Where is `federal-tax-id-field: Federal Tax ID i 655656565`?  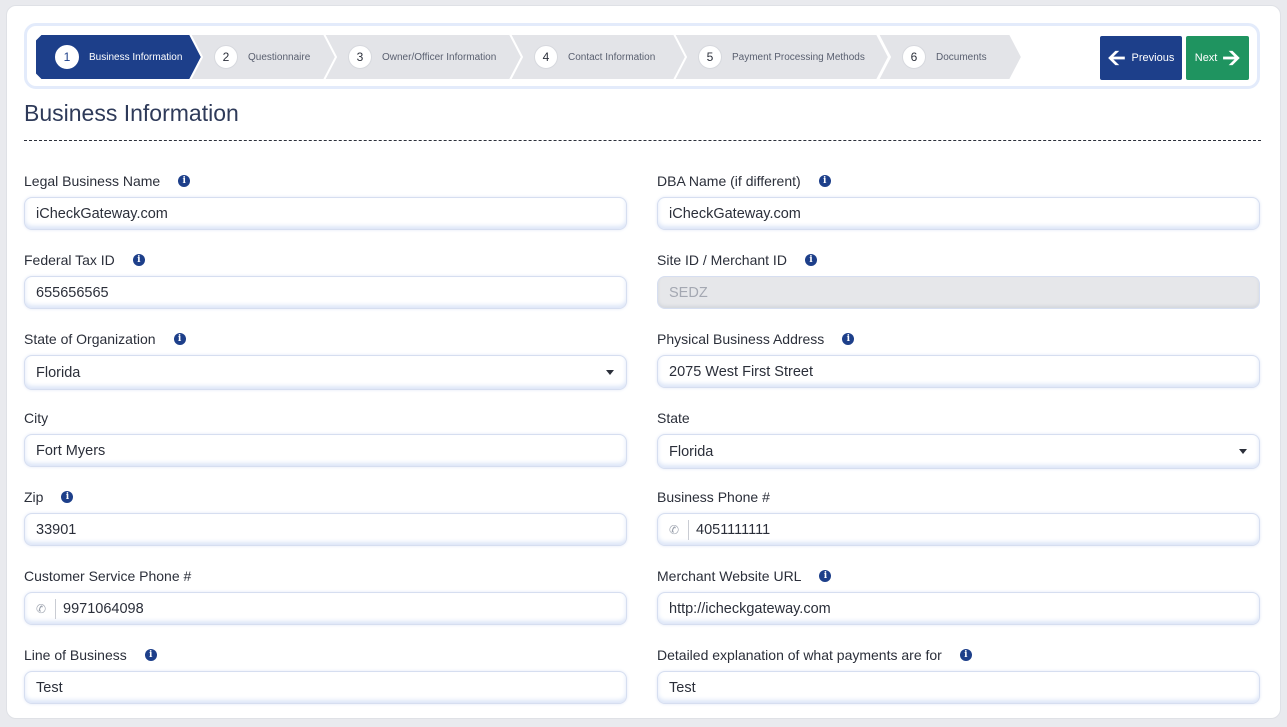 federal-tax-id-field: Federal Tax ID i 655656565 is located at coordinates (326, 280).